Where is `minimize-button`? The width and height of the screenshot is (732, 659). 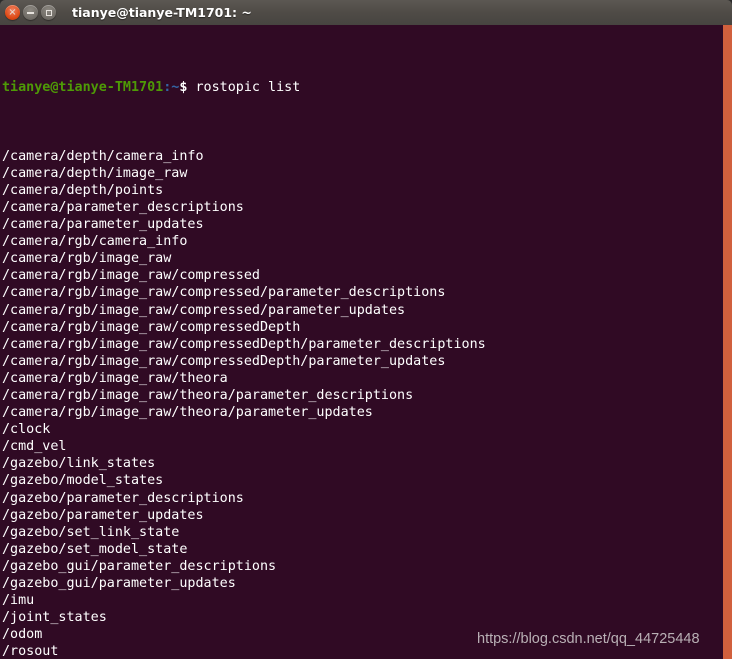
minimize-button is located at coordinates (30, 12).